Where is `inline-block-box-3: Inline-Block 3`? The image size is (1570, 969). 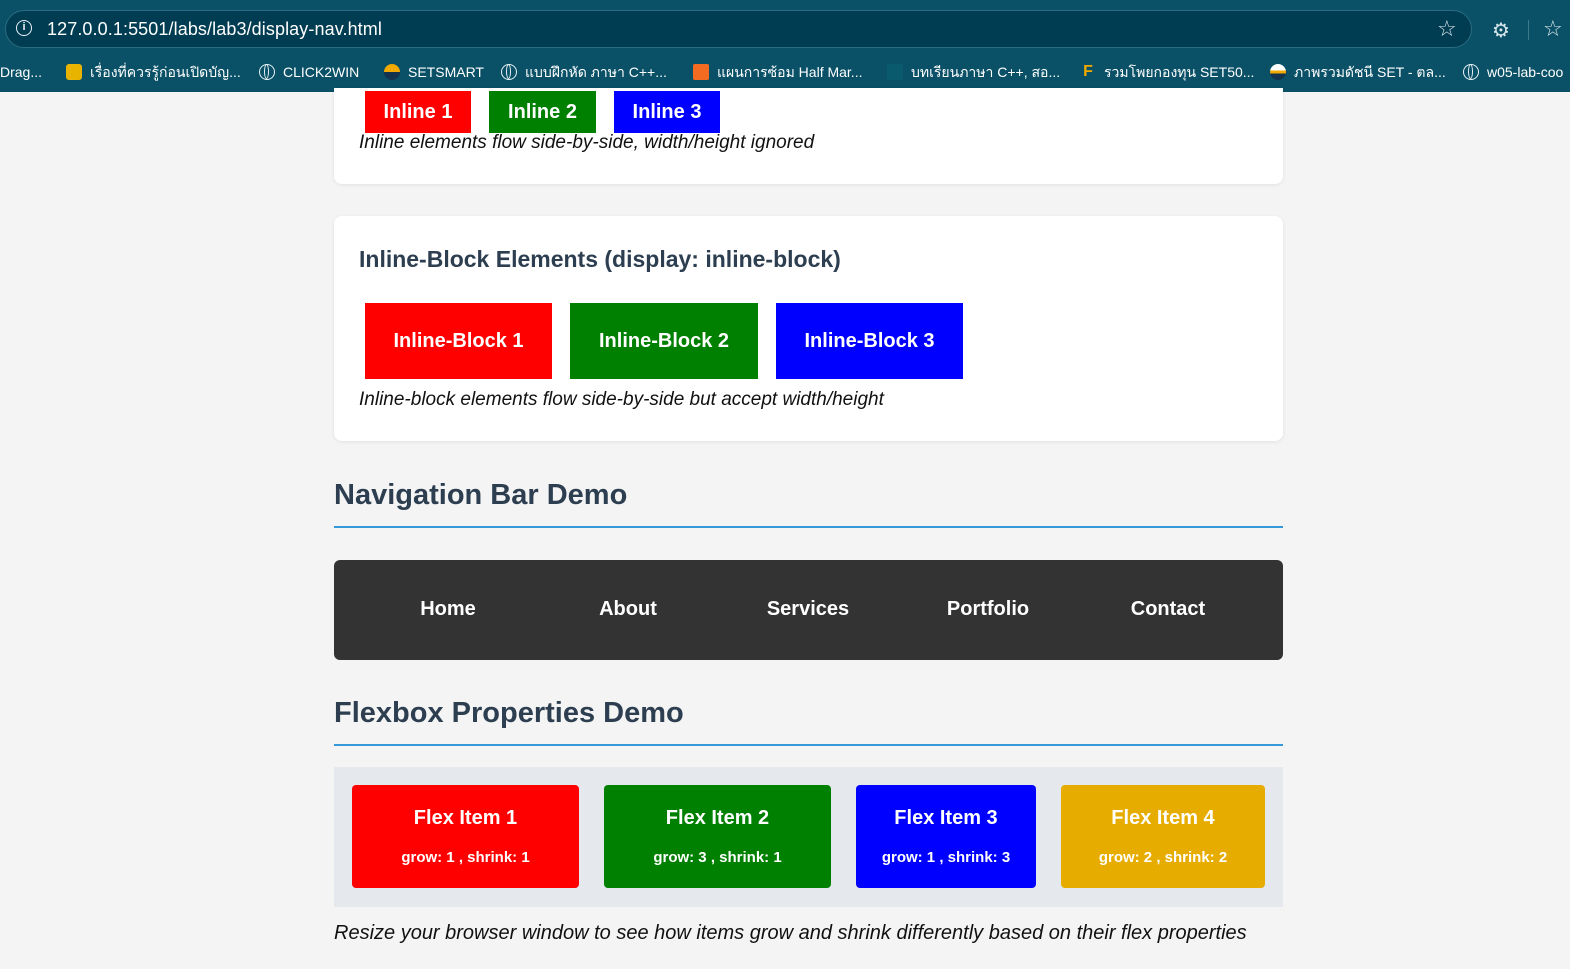 inline-block-box-3: Inline-Block 3 is located at coordinates (869, 341).